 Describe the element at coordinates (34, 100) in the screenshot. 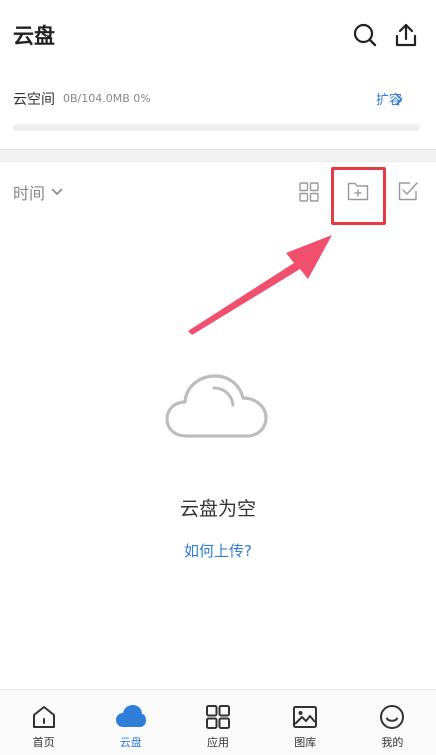

I see `space-label: 云空间` at that location.